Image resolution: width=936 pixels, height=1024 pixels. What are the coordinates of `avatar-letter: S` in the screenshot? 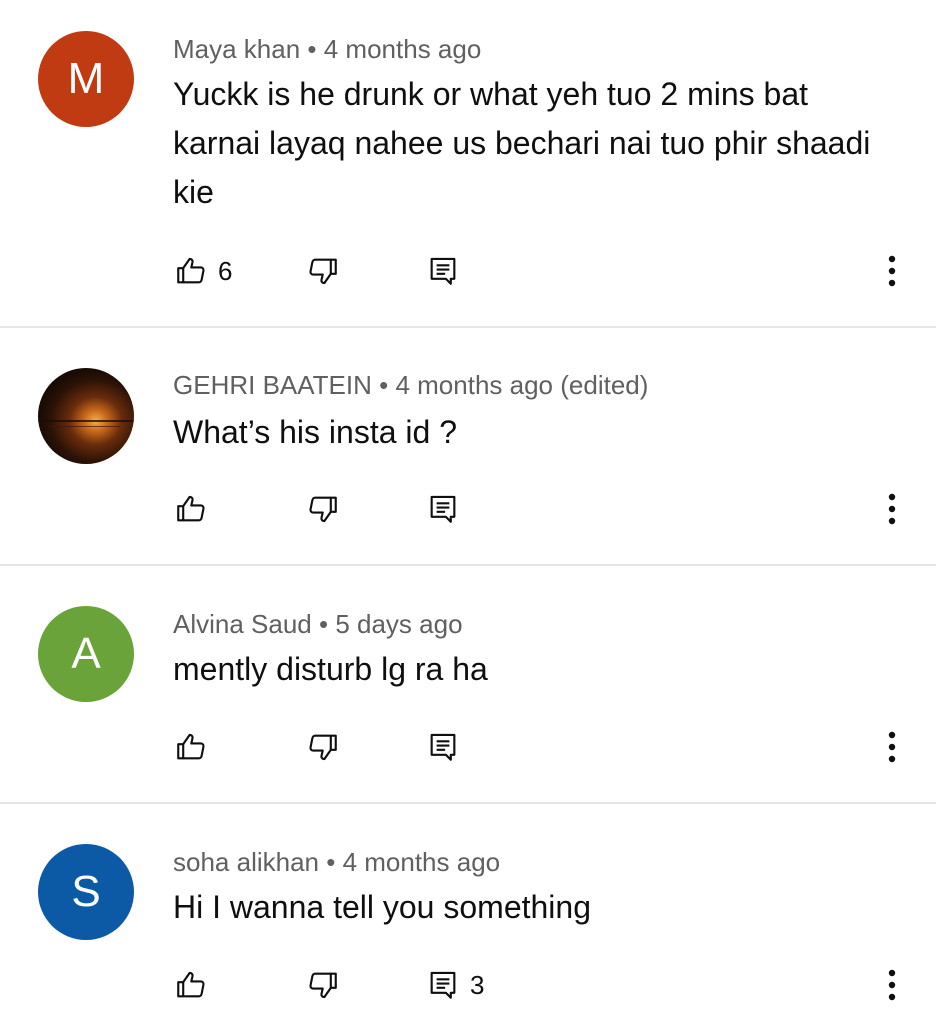 It's located at (86, 891).